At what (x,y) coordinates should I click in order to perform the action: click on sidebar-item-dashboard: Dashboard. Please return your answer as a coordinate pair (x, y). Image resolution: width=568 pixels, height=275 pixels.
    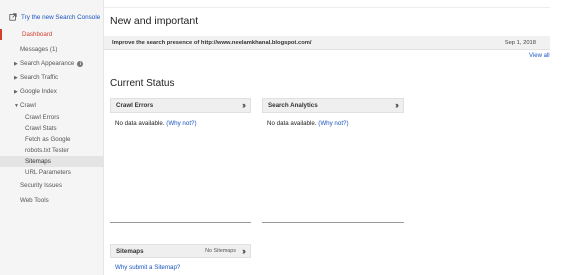
    Looking at the image, I should click on (52, 34).